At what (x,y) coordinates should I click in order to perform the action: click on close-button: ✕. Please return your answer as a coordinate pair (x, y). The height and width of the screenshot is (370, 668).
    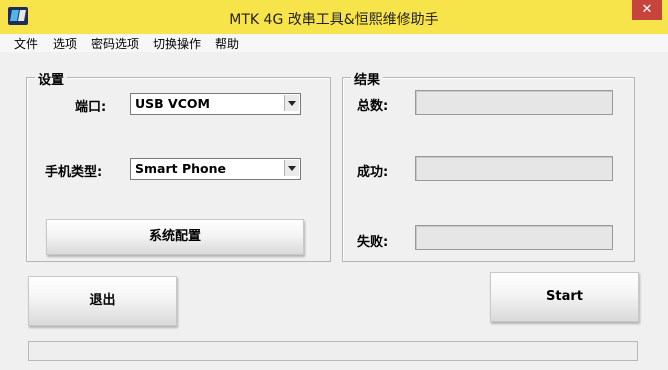
    Looking at the image, I should click on (647, 10).